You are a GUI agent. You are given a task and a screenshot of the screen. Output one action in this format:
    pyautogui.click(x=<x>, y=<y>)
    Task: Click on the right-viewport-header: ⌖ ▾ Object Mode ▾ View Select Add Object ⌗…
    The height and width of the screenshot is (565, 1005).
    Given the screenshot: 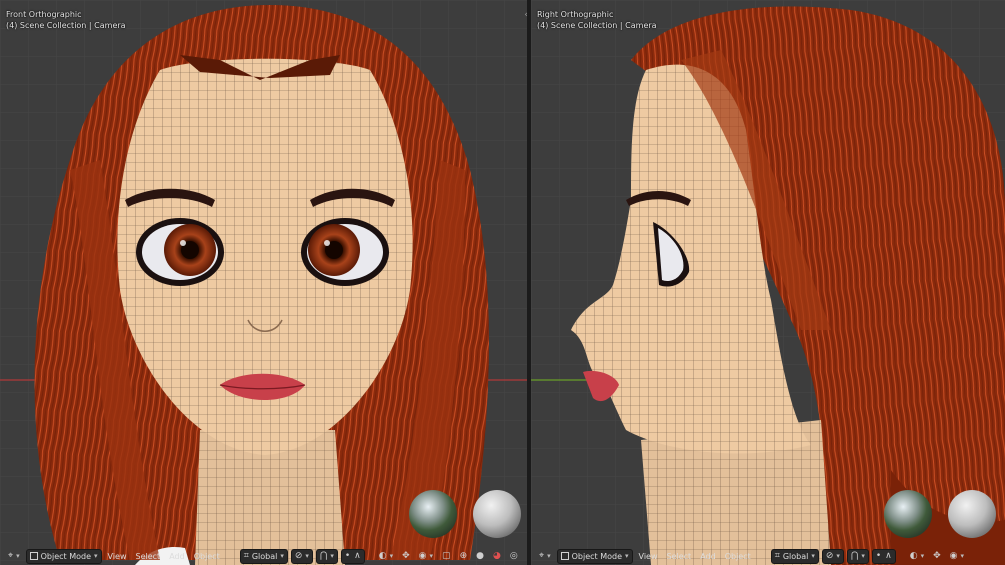 What is the action you would take?
    pyautogui.click(x=768, y=556)
    